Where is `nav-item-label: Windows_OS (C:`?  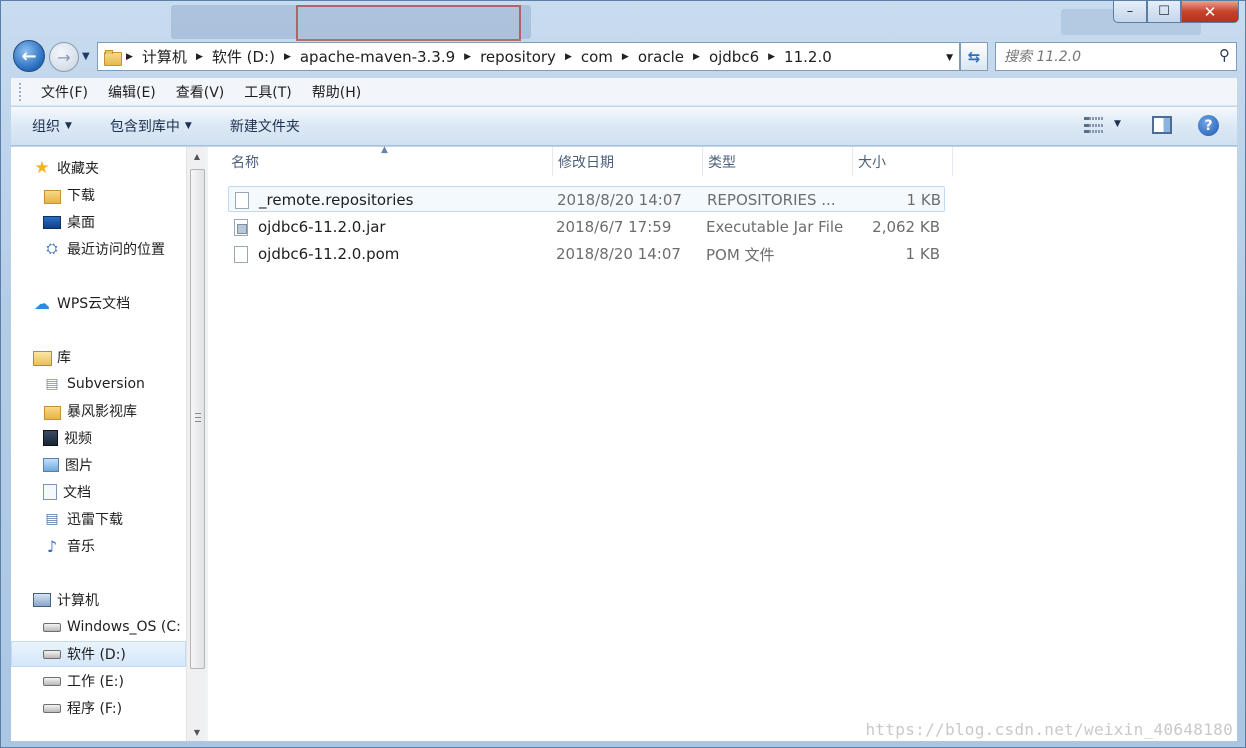 nav-item-label: Windows_OS (C: is located at coordinates (124, 627).